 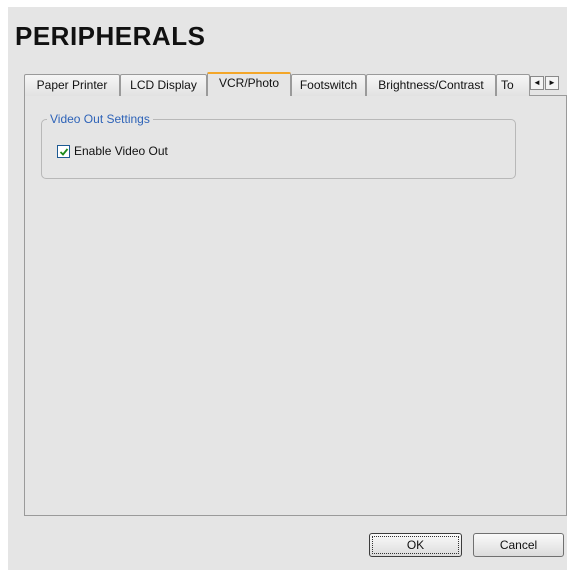 What do you see at coordinates (518, 545) in the screenshot?
I see `cancel-button: Cancel` at bounding box center [518, 545].